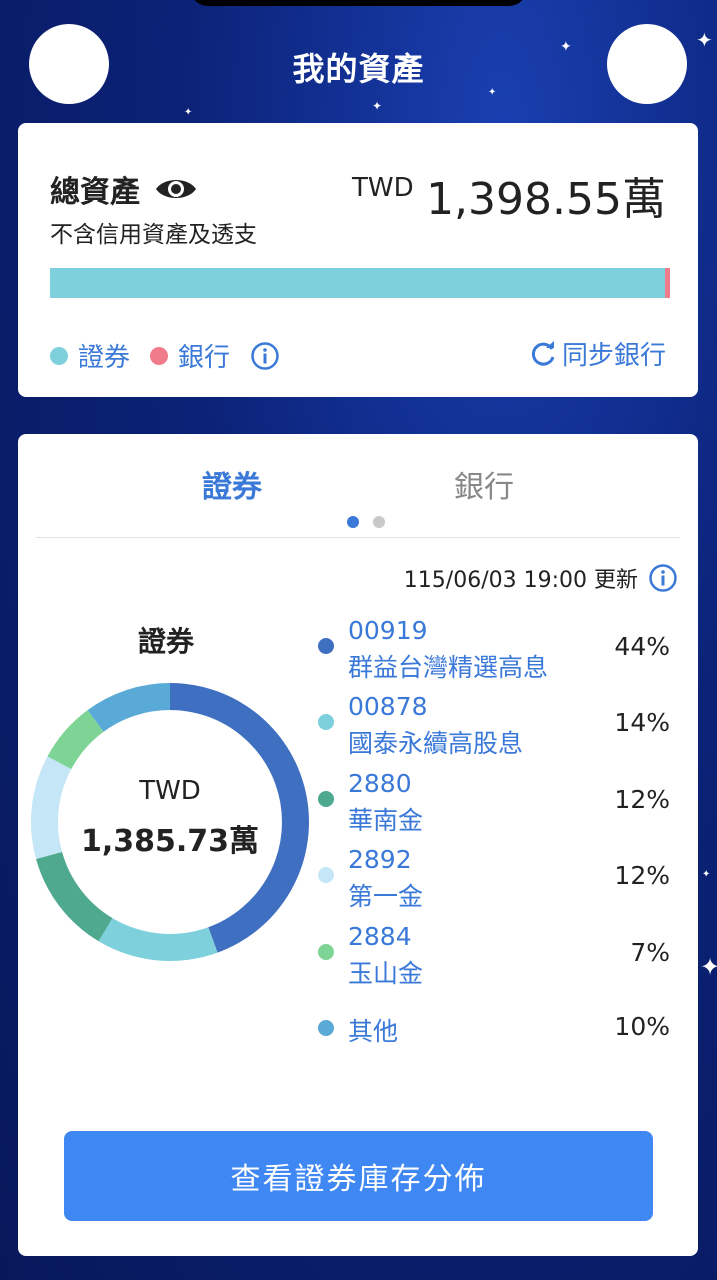 This screenshot has width=717, height=1280. What do you see at coordinates (358, 1176) in the screenshot?
I see `view-securities-inventory-button: 查看證券庫存分佈` at bounding box center [358, 1176].